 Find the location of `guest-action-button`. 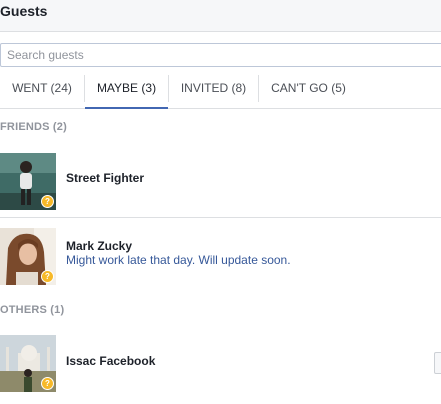

guest-action-button is located at coordinates (437, 363).